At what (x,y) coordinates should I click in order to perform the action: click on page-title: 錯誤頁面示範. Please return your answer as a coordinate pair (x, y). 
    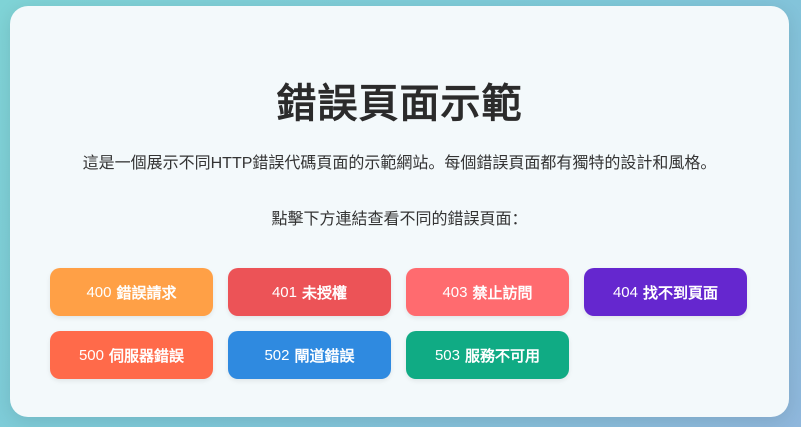
    Looking at the image, I should click on (399, 104).